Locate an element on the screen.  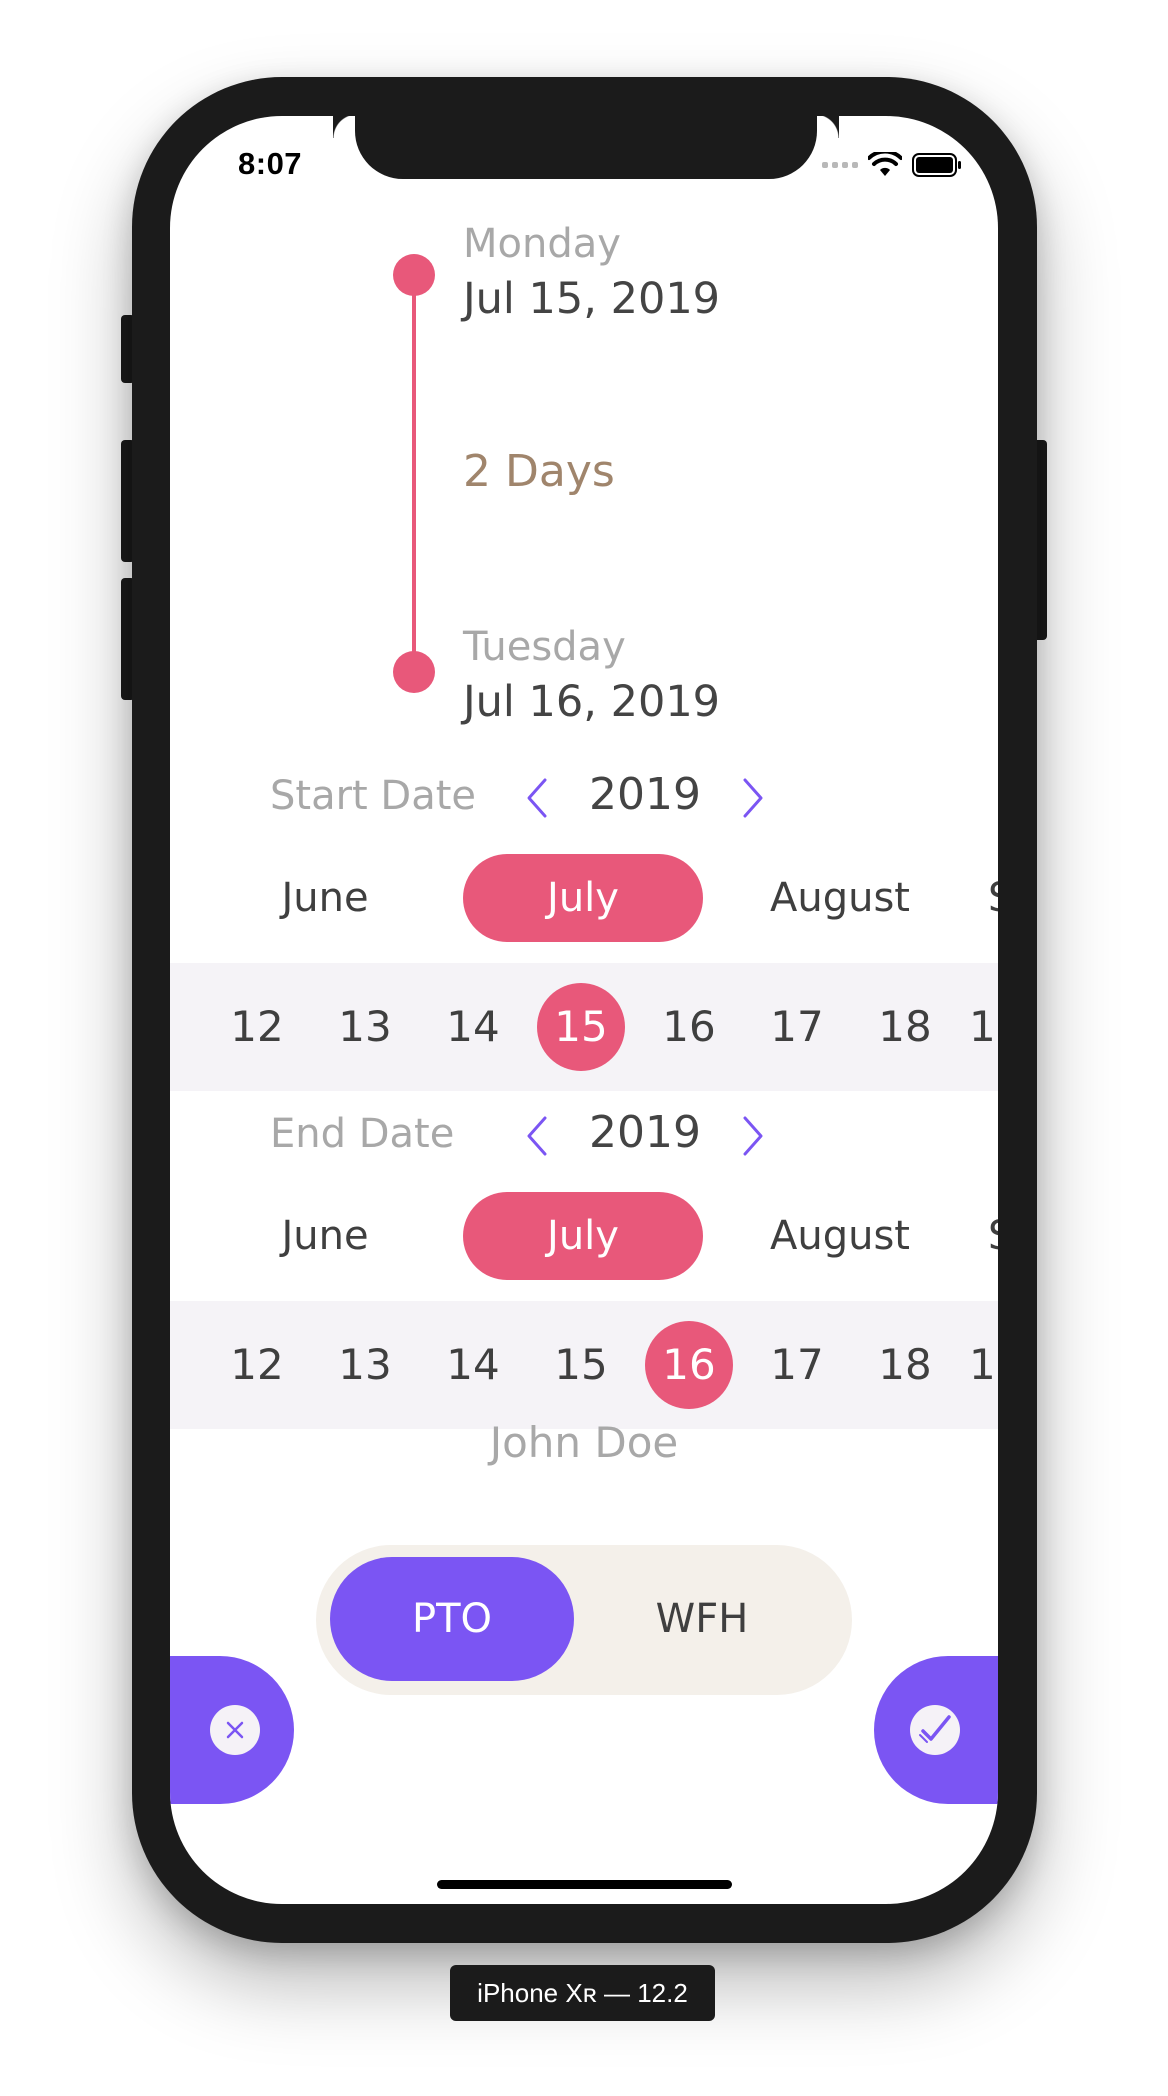
end-prev-year-chevron-left-icon is located at coordinates (538, 1136).